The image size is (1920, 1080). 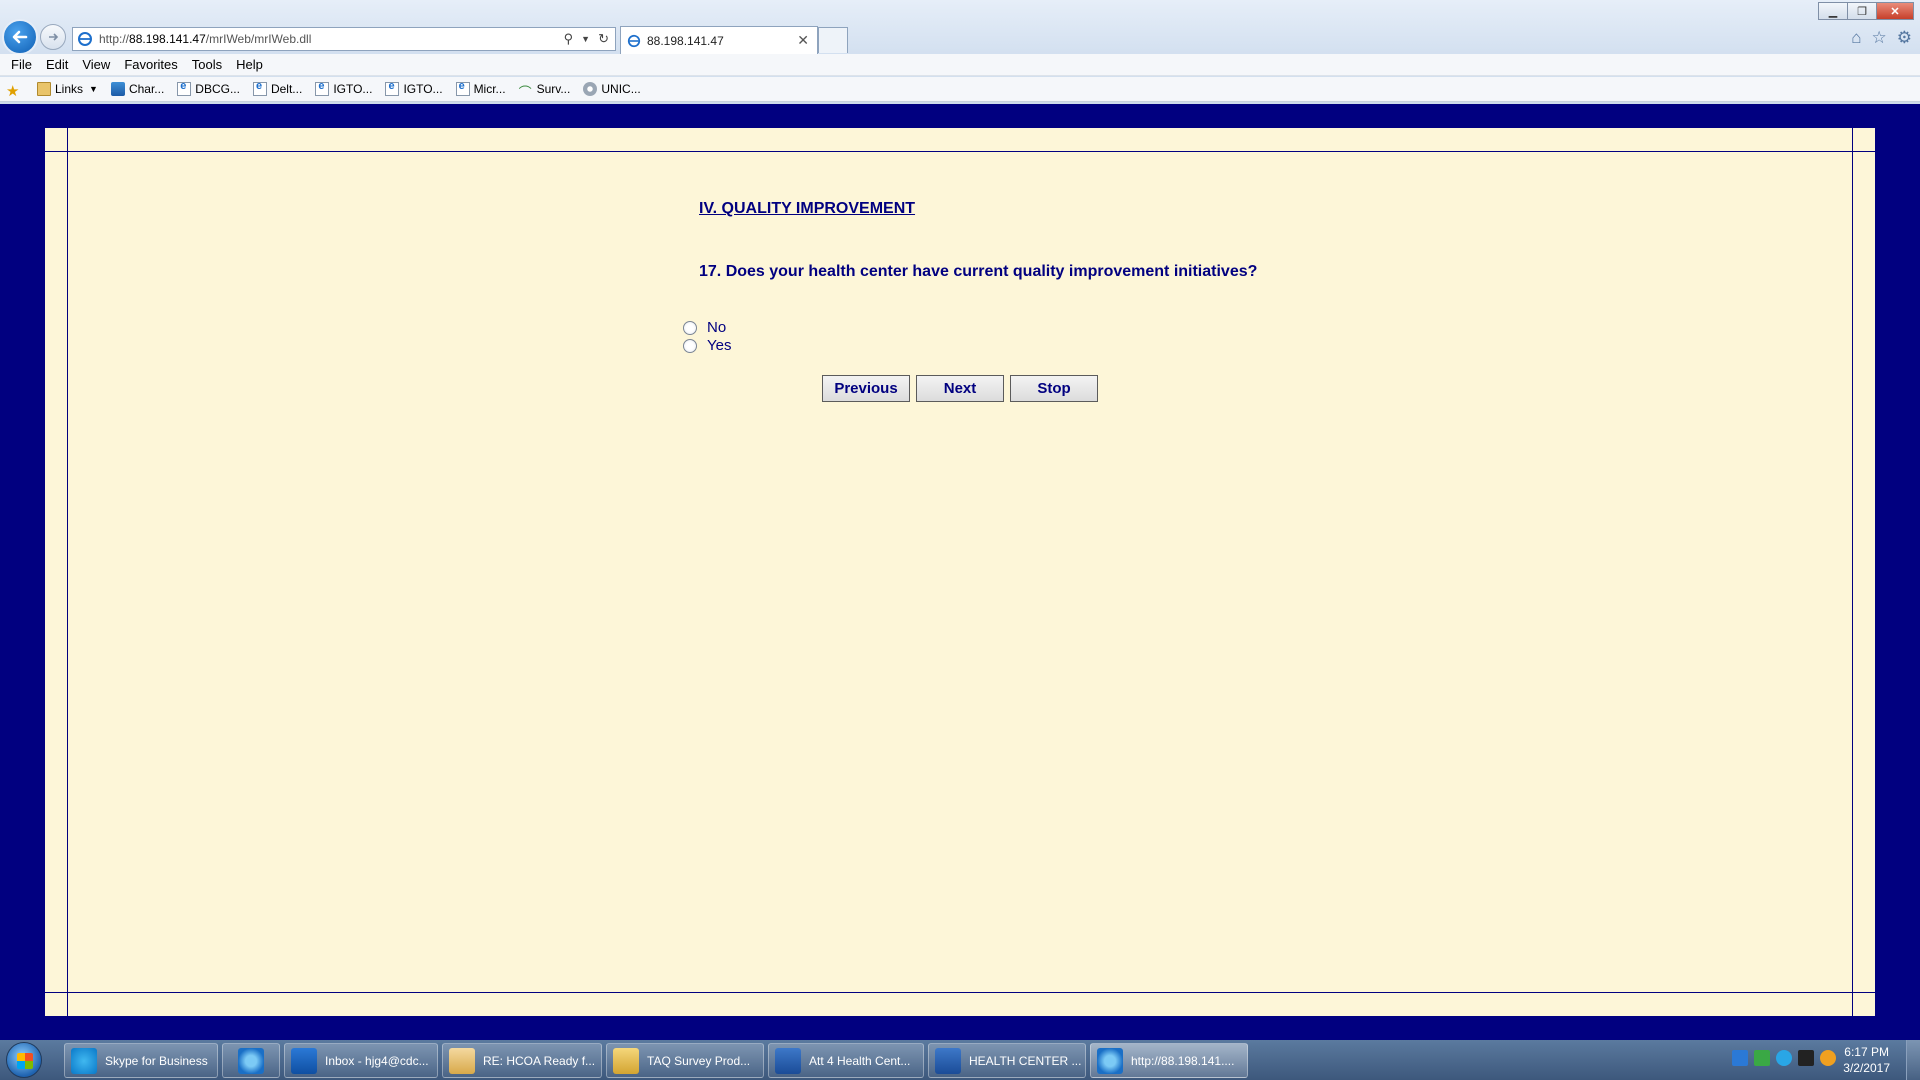 I want to click on url-host: 88.198.141.47, so click(x=167, y=39).